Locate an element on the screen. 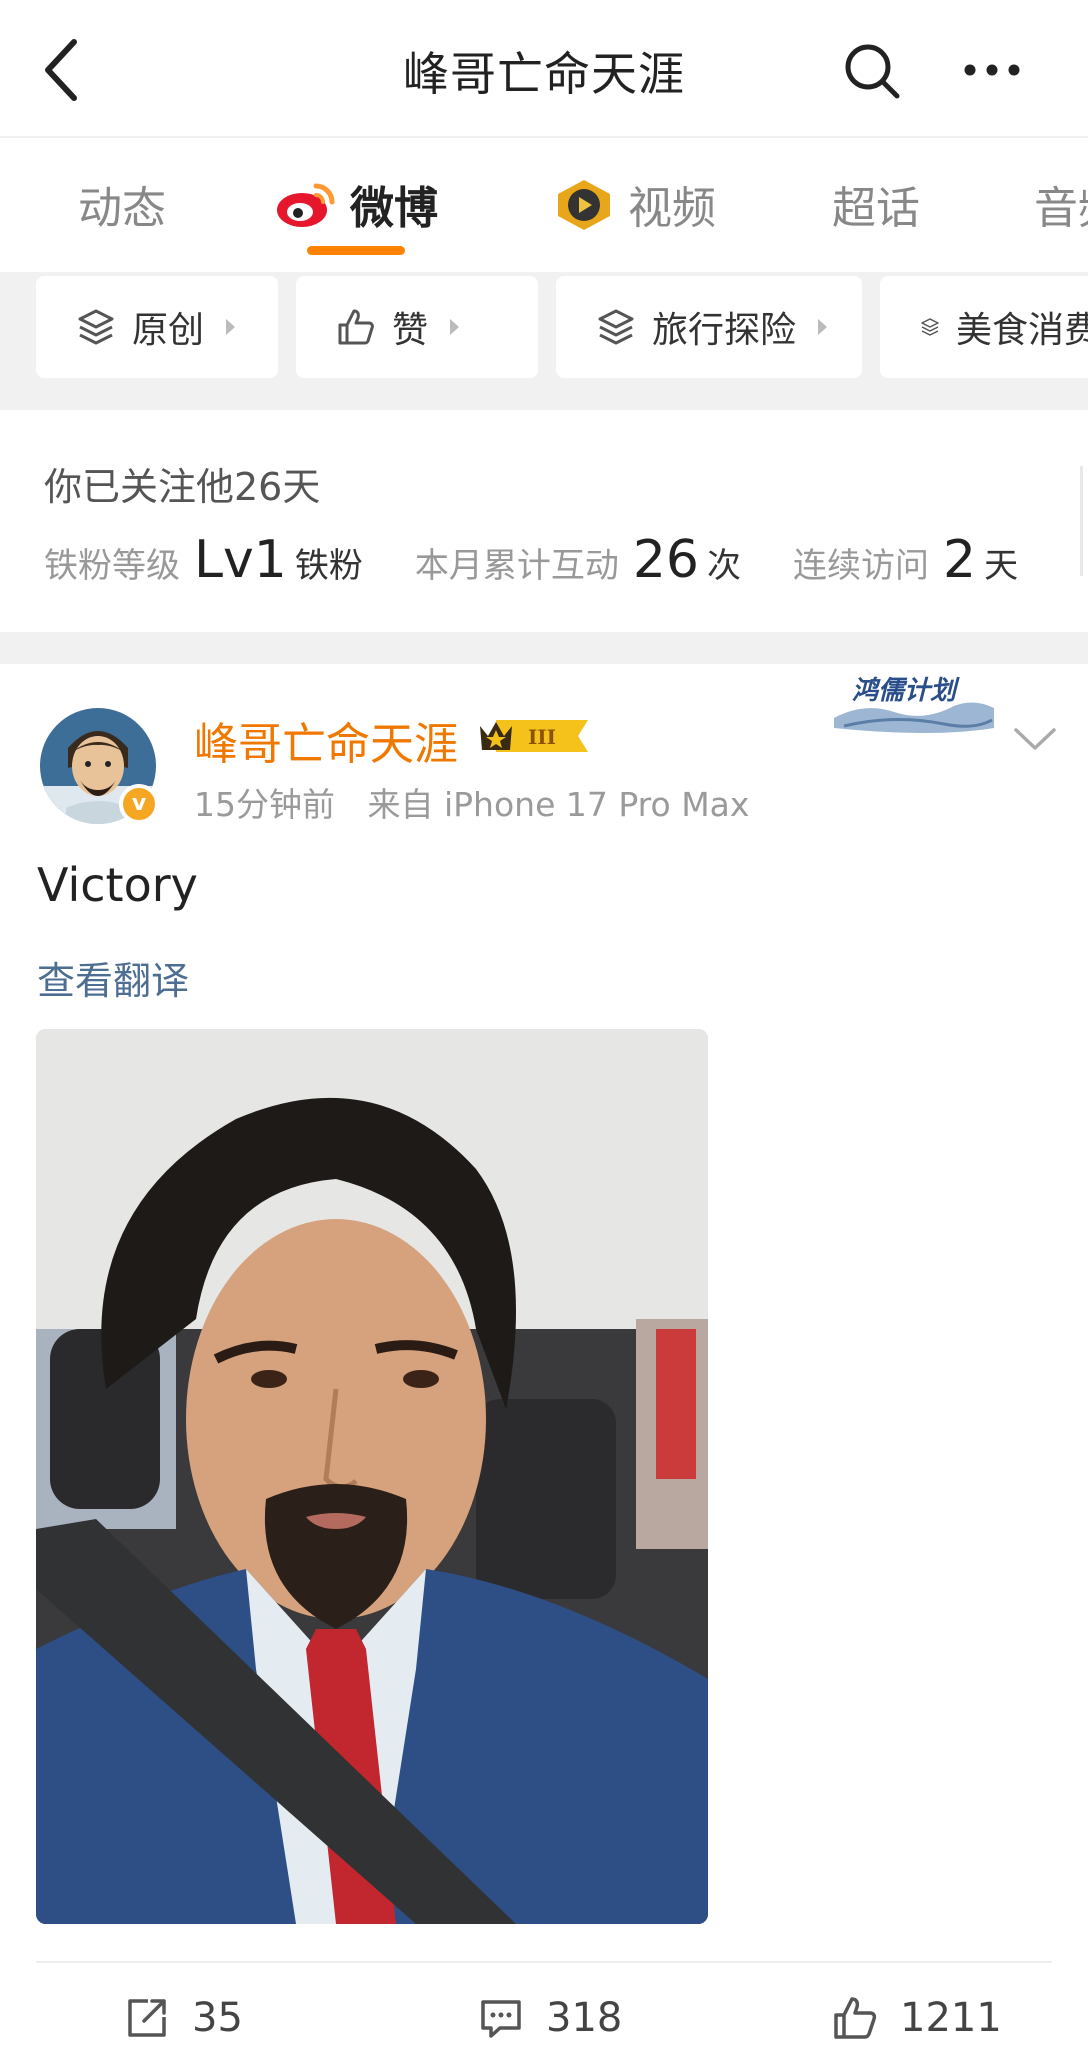  chevron-down-icon is located at coordinates (1035, 739).